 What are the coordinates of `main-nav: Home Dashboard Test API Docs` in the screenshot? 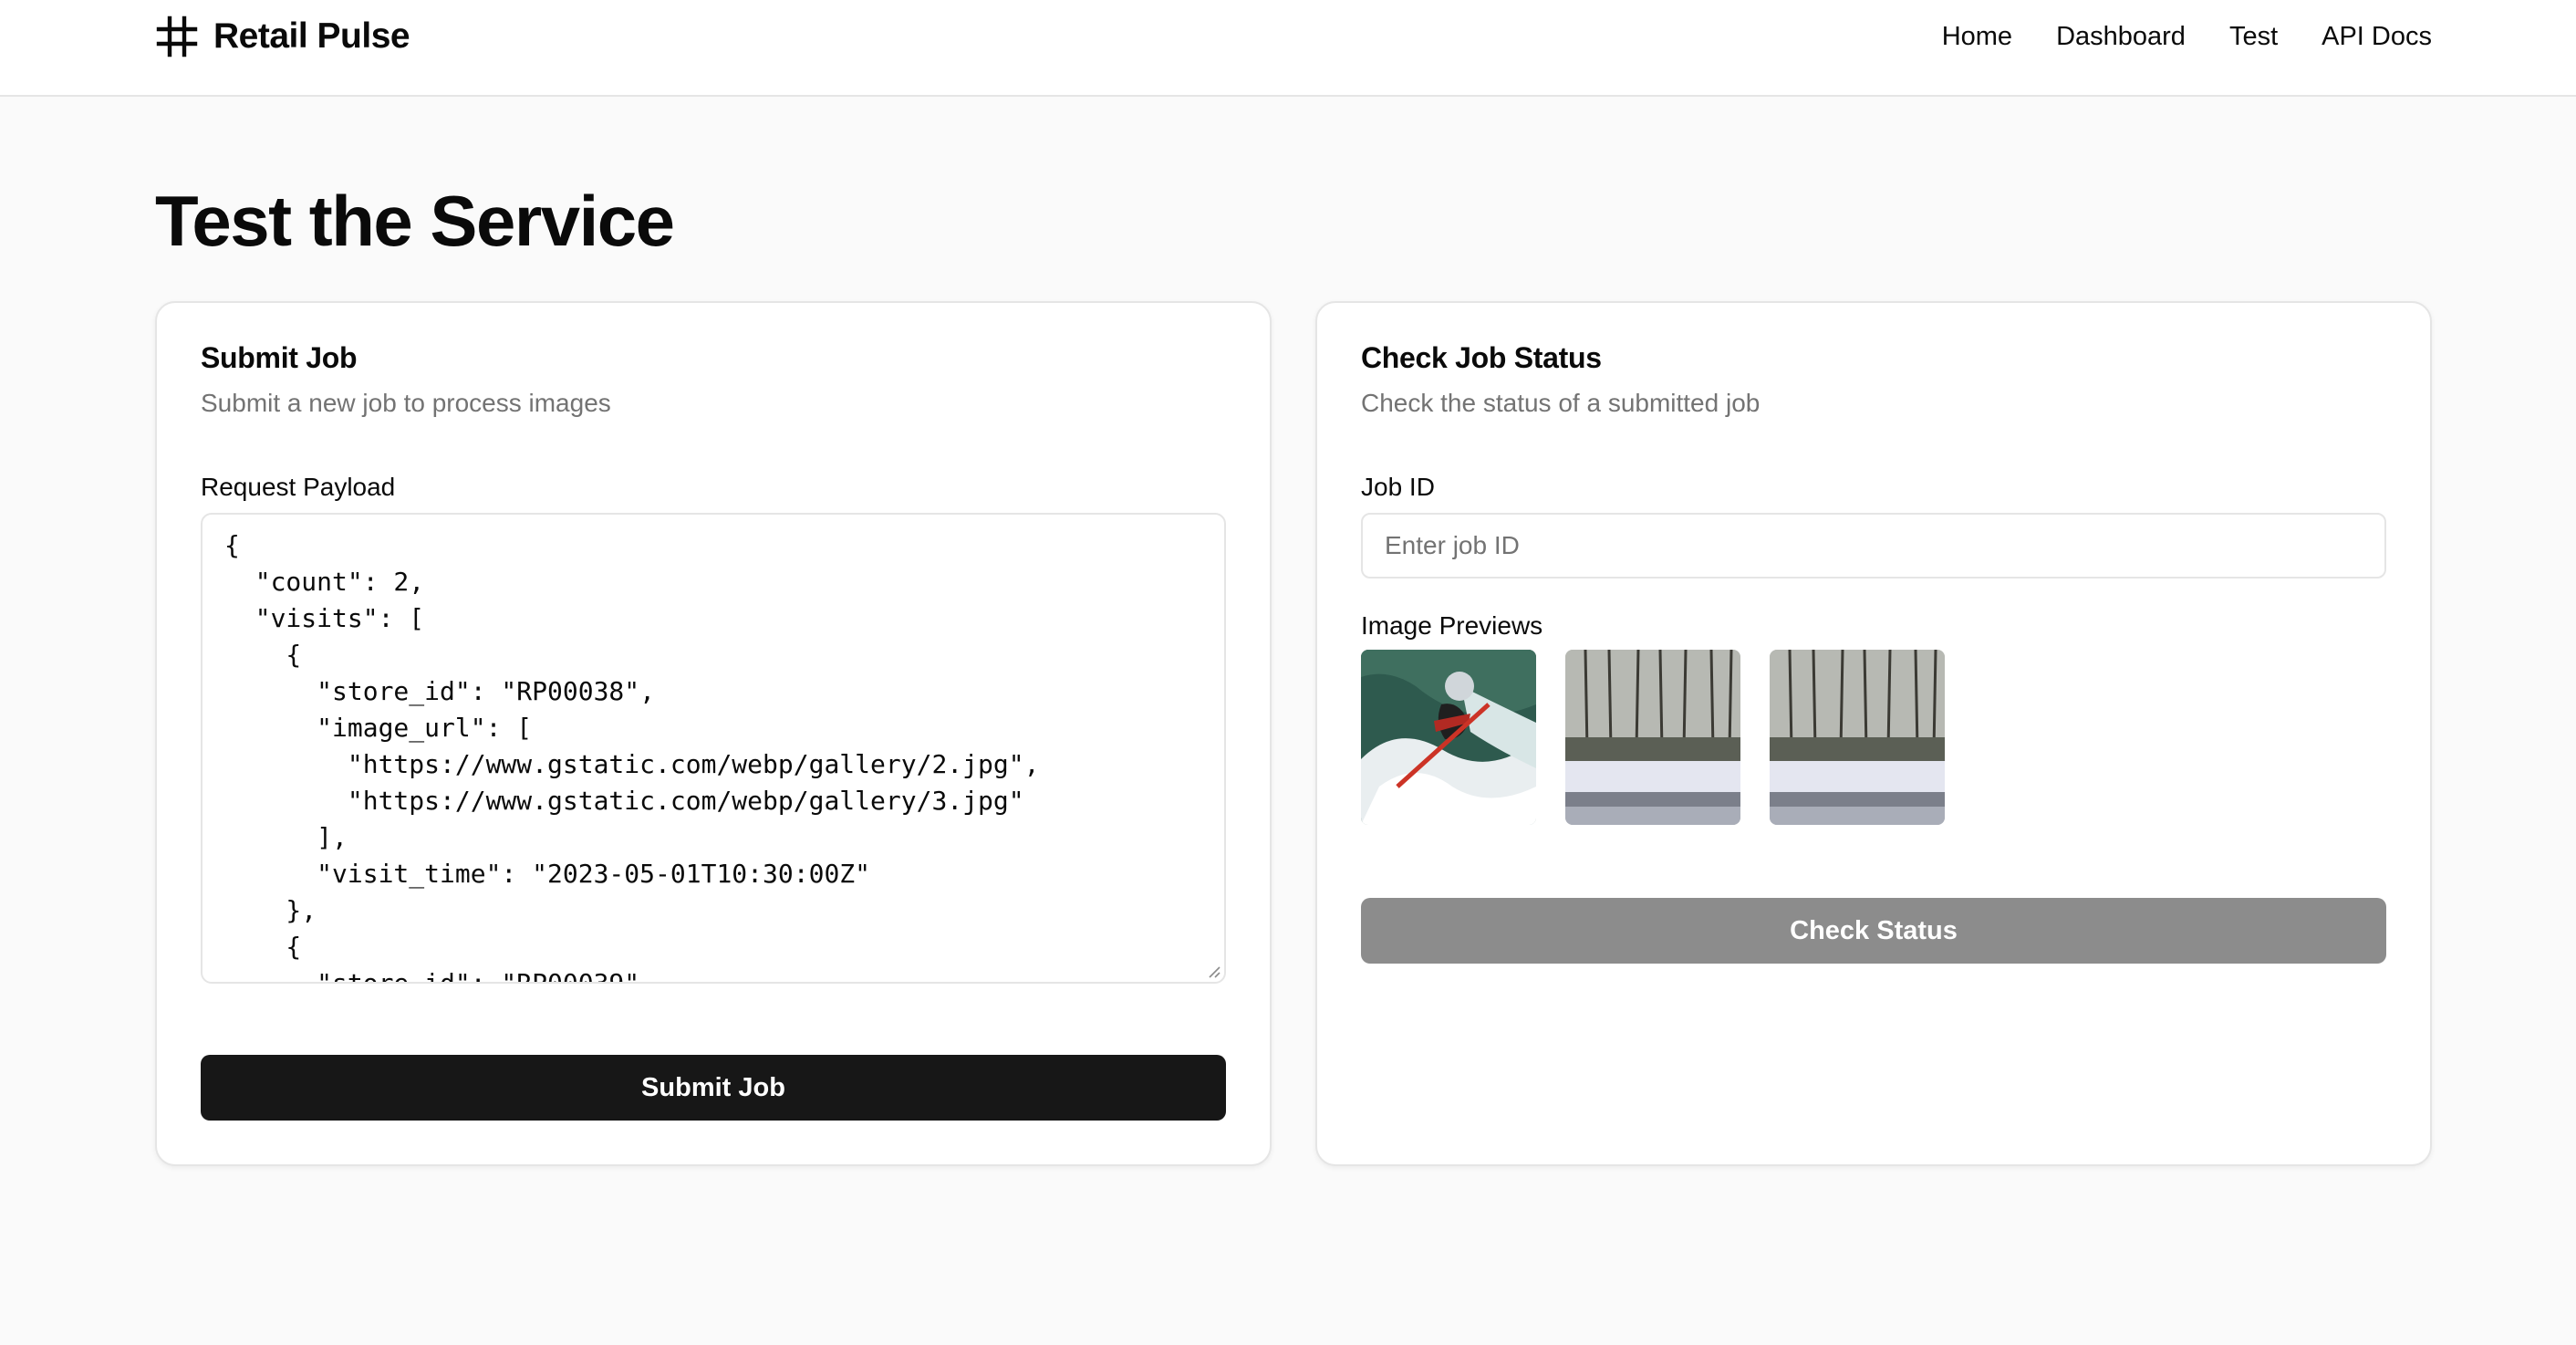 It's located at (2187, 36).